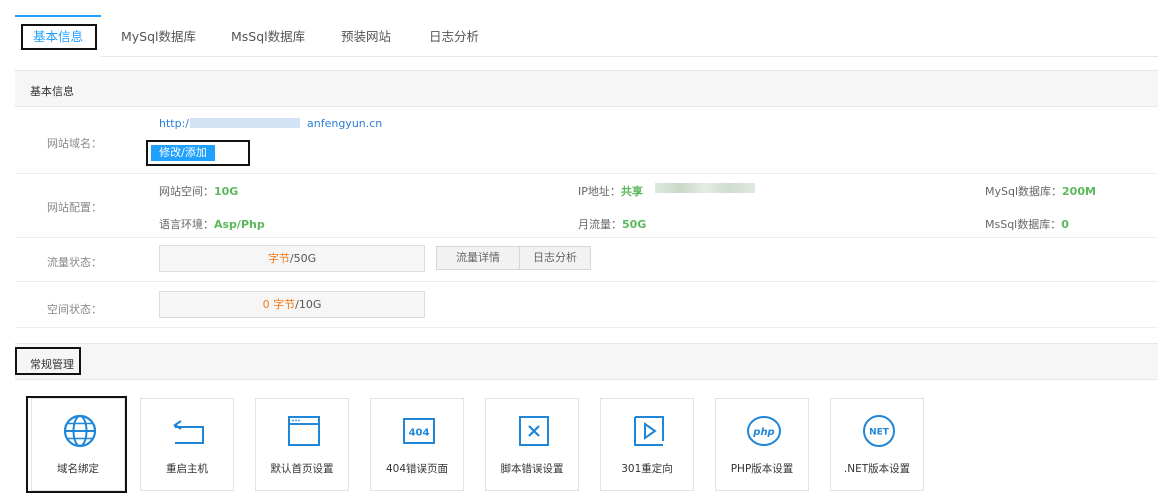  I want to click on active-tab-highlight-frame, so click(59, 37).